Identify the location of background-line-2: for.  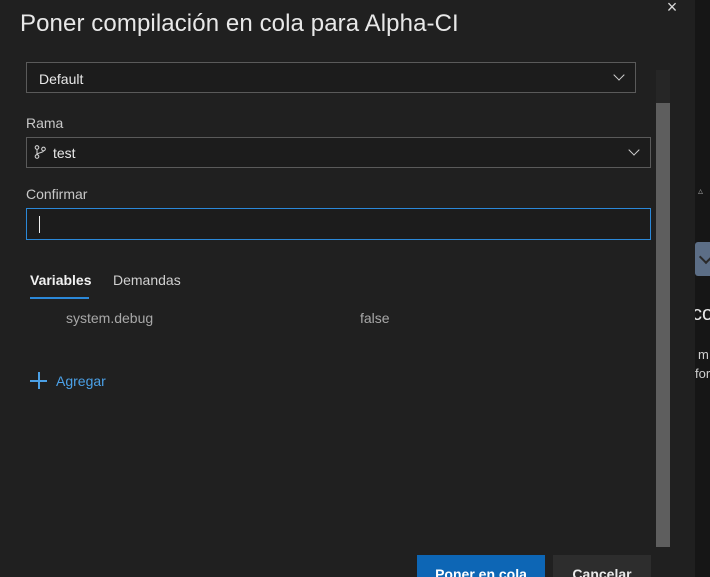
(702, 373).